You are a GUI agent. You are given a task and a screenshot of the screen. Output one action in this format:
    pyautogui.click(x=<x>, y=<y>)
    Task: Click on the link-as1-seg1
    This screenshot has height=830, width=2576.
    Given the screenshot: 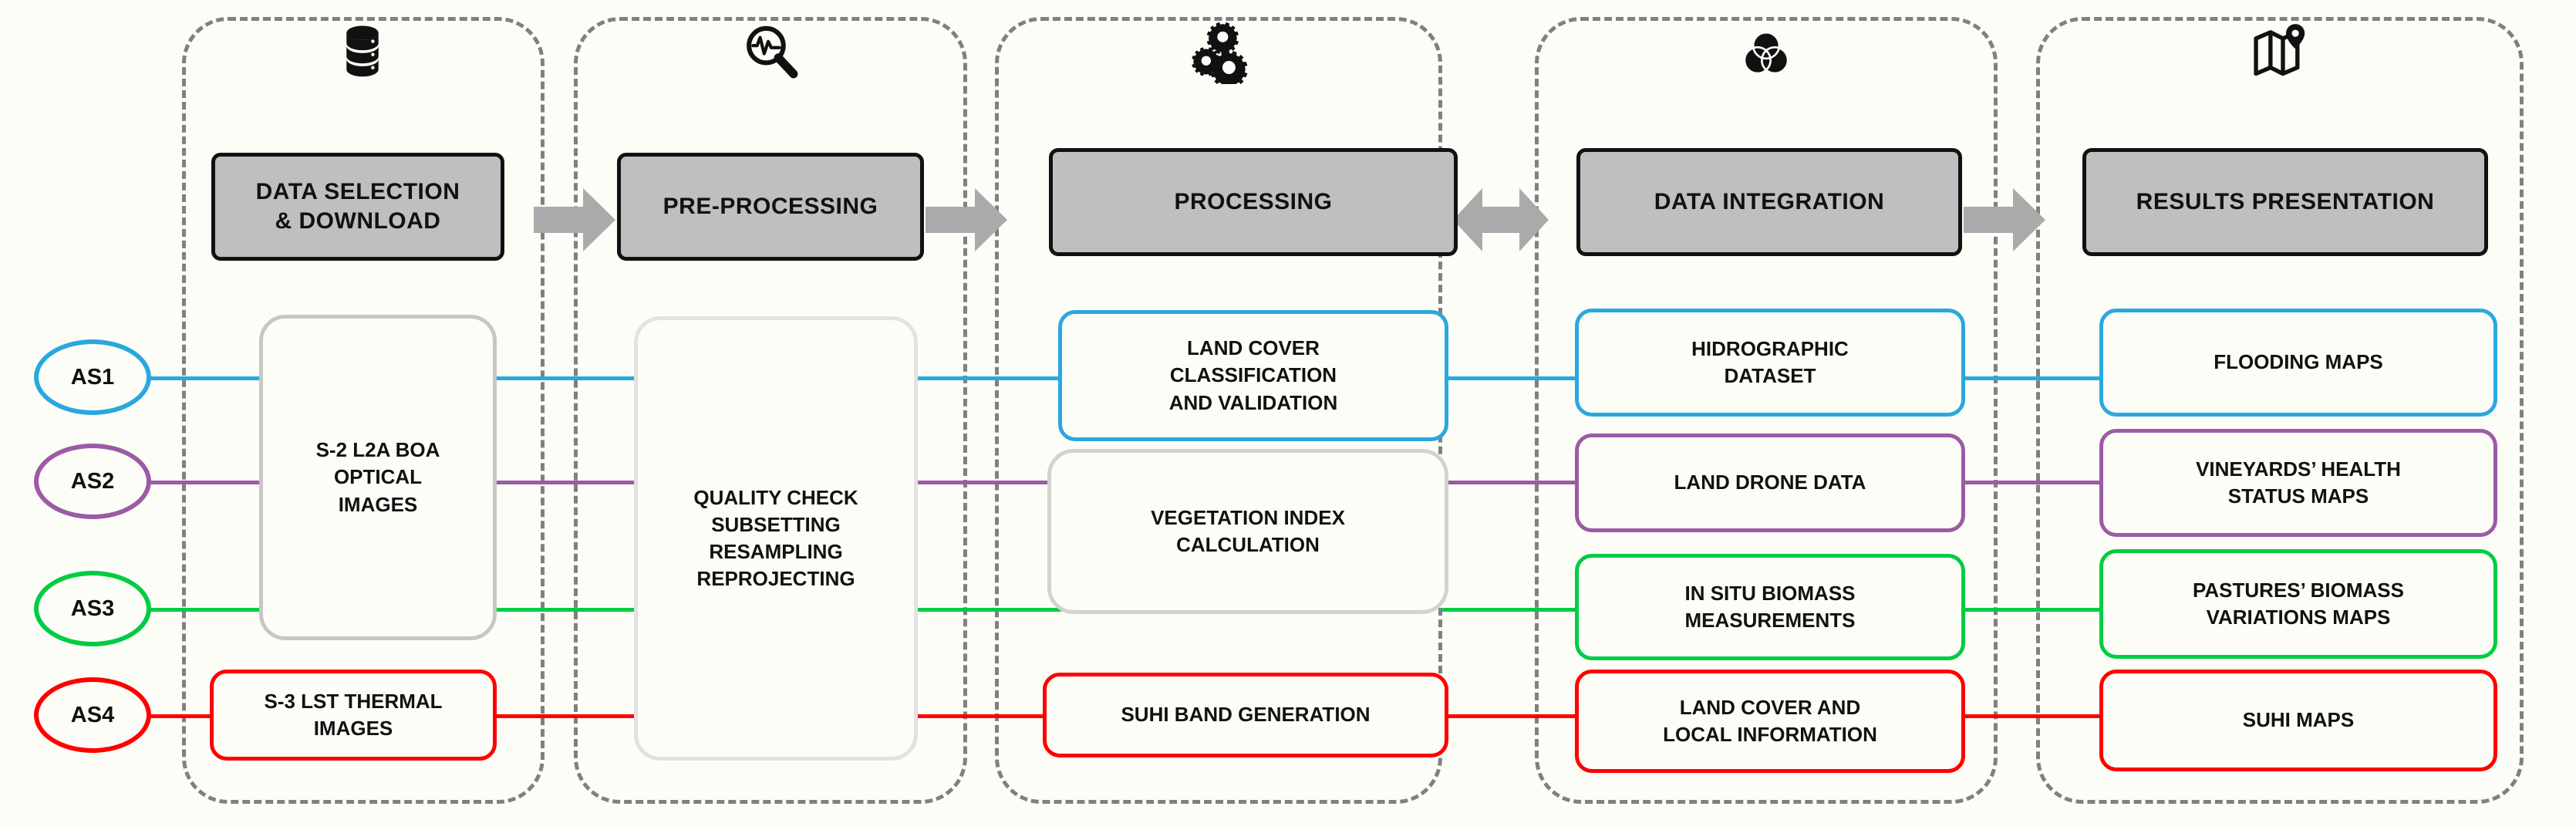 What is the action you would take?
    pyautogui.click(x=205, y=378)
    